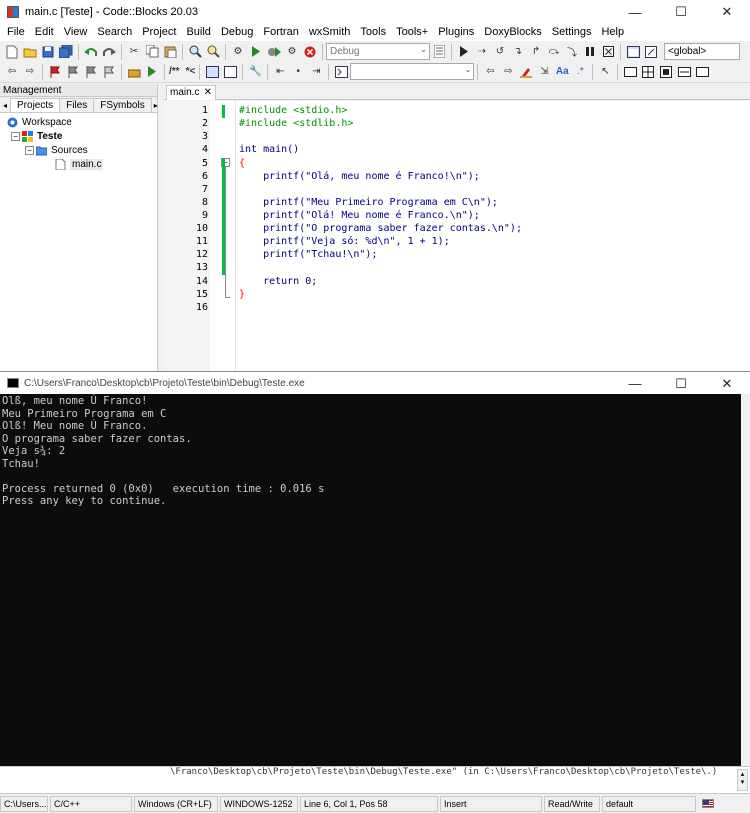 Image resolution: width=750 pixels, height=813 pixels. I want to click on wx-frame-icon, so click(630, 72).